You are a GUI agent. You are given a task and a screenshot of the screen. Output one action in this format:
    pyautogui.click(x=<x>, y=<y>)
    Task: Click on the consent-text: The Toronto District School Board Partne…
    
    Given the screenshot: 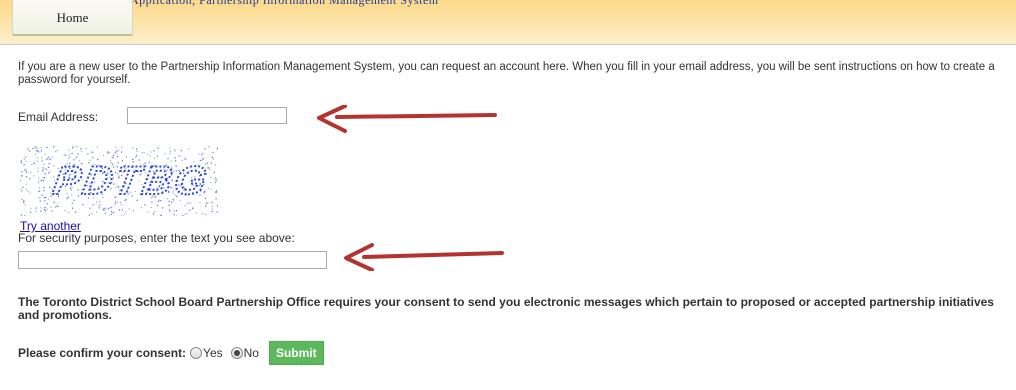 What is the action you would take?
    pyautogui.click(x=506, y=308)
    